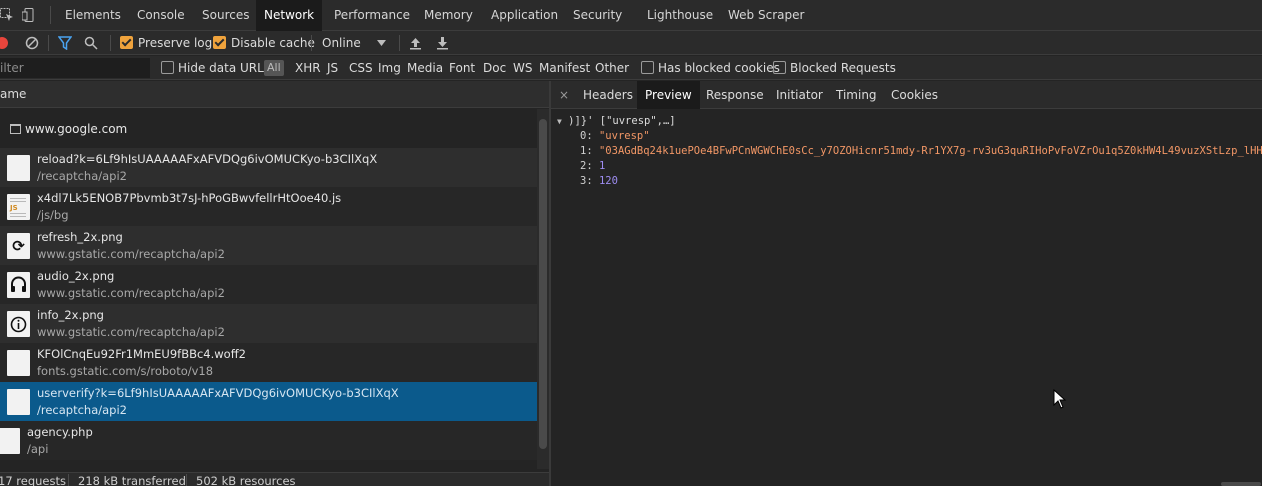  What do you see at coordinates (274, 68) in the screenshot?
I see `type-filter-all: All` at bounding box center [274, 68].